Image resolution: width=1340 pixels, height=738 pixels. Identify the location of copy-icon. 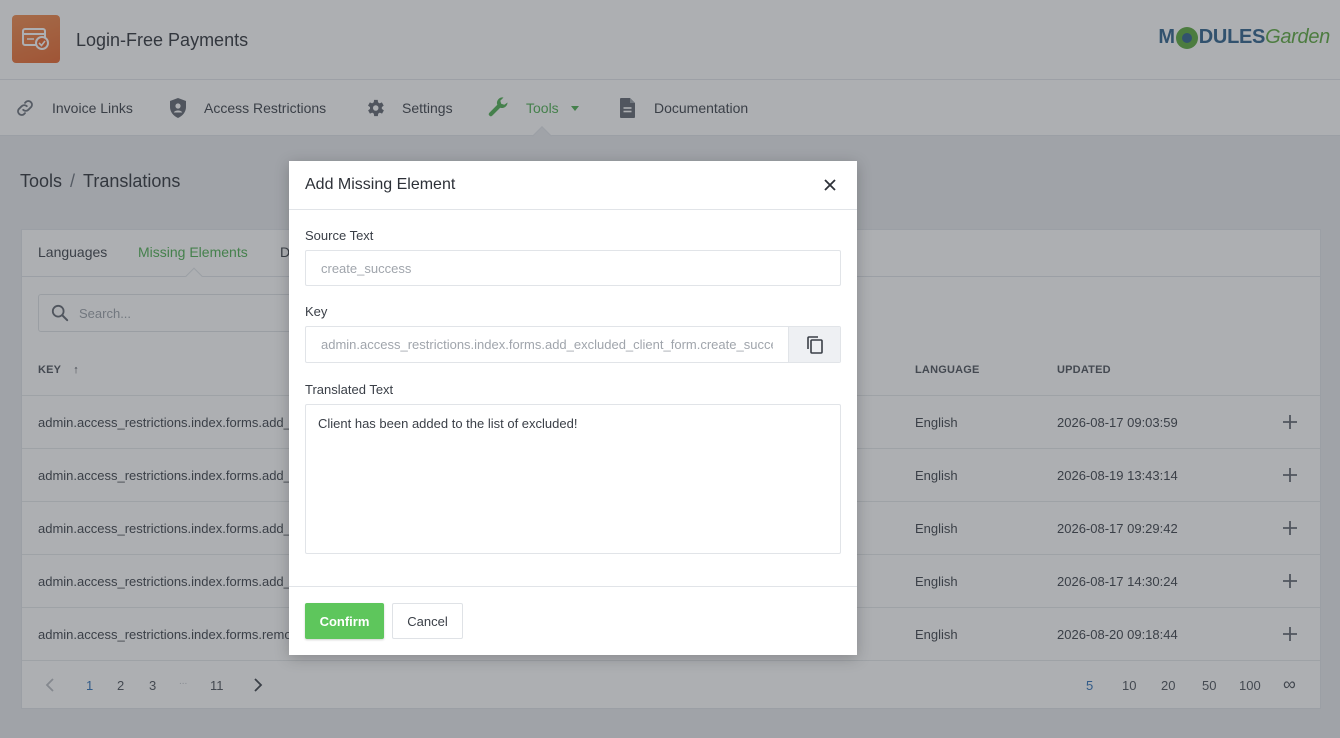
(814, 344).